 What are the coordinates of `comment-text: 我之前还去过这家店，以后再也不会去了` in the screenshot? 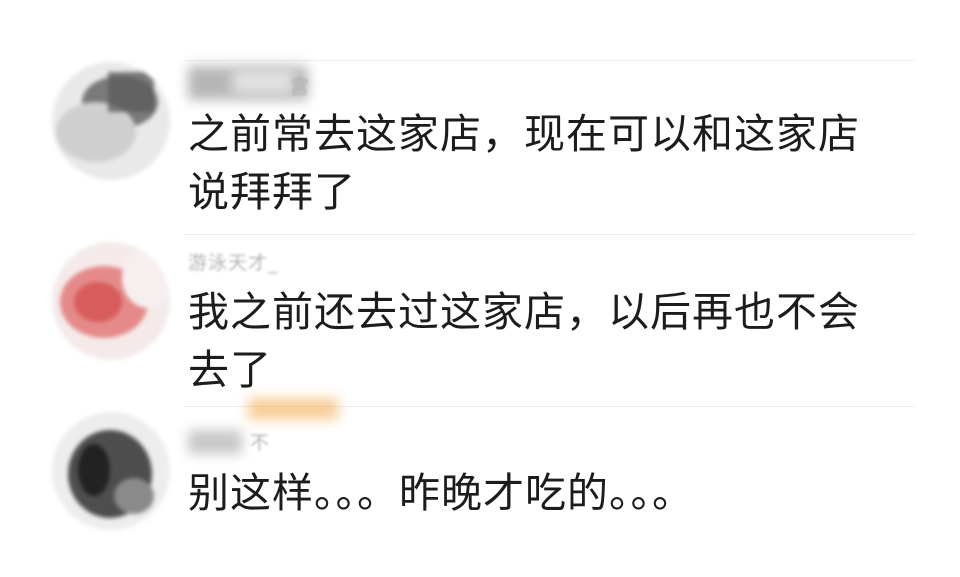 It's located at (524, 341).